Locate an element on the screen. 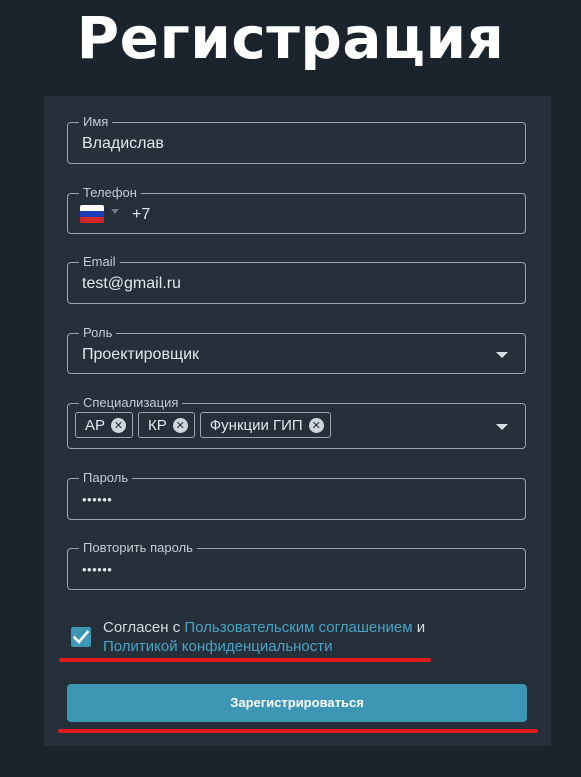 This screenshot has height=777, width=581. phone-label: Телефон is located at coordinates (110, 193).